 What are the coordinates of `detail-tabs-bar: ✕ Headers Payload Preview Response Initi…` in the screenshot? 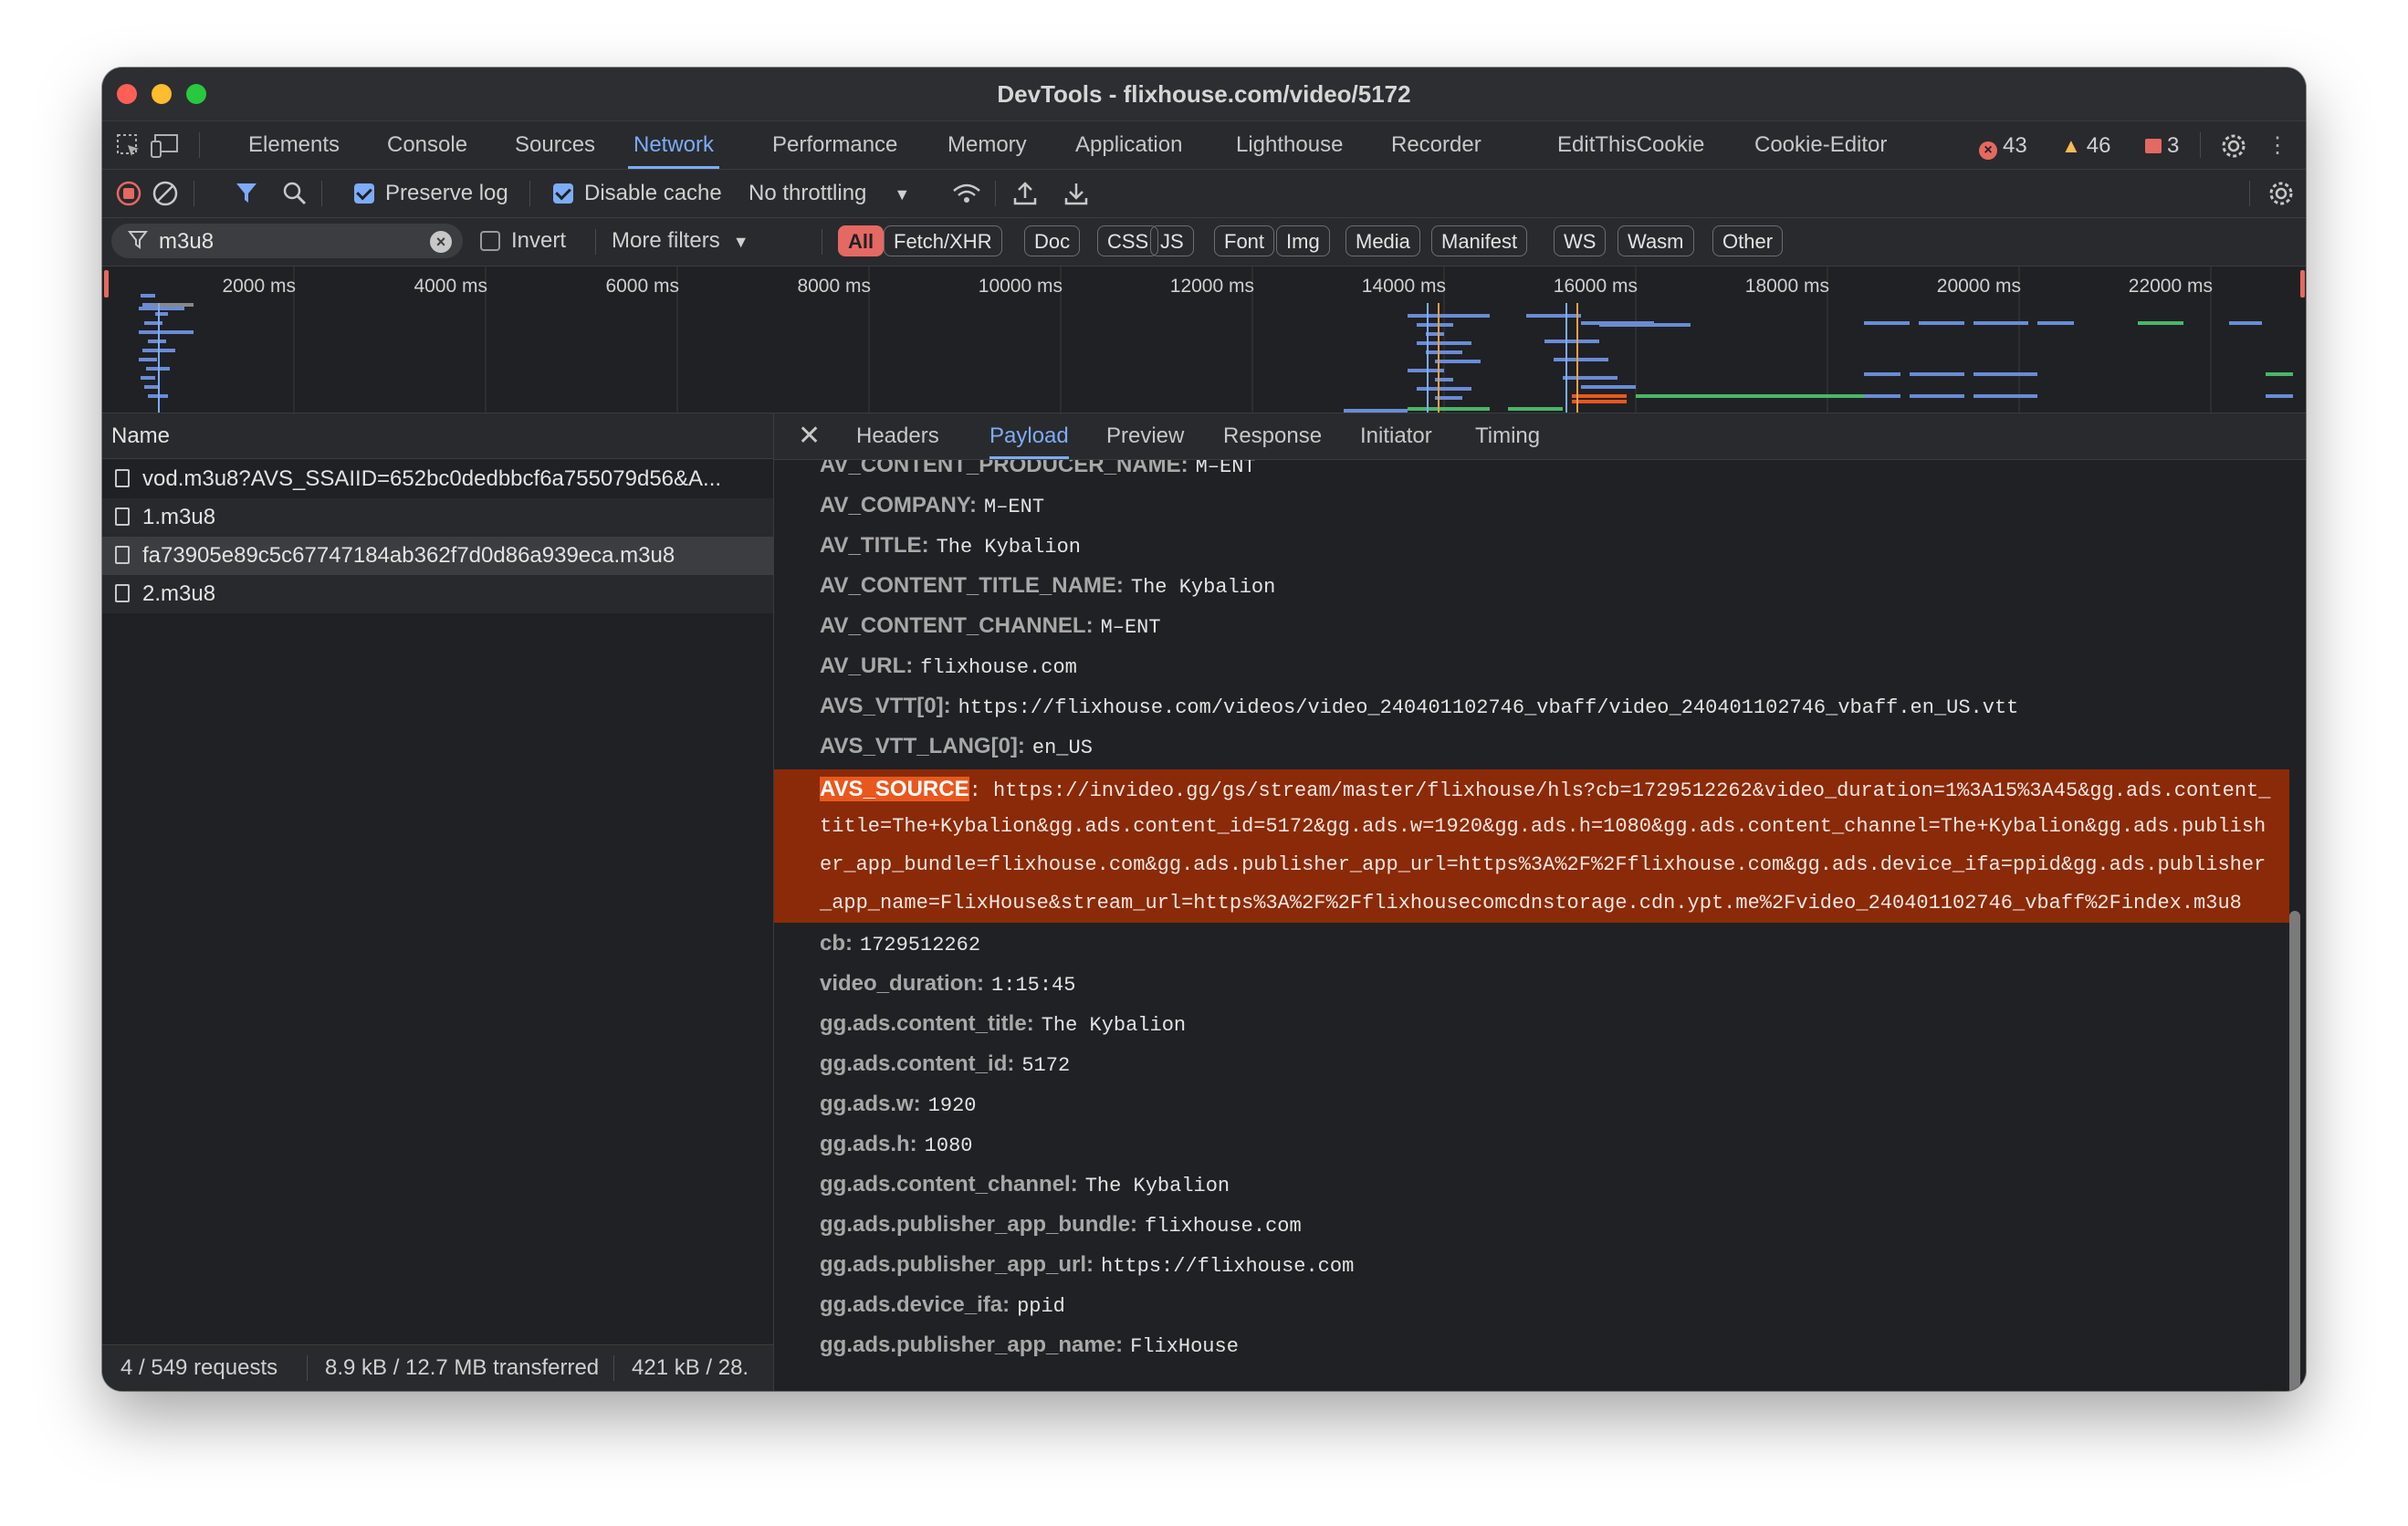 It's located at (1540, 436).